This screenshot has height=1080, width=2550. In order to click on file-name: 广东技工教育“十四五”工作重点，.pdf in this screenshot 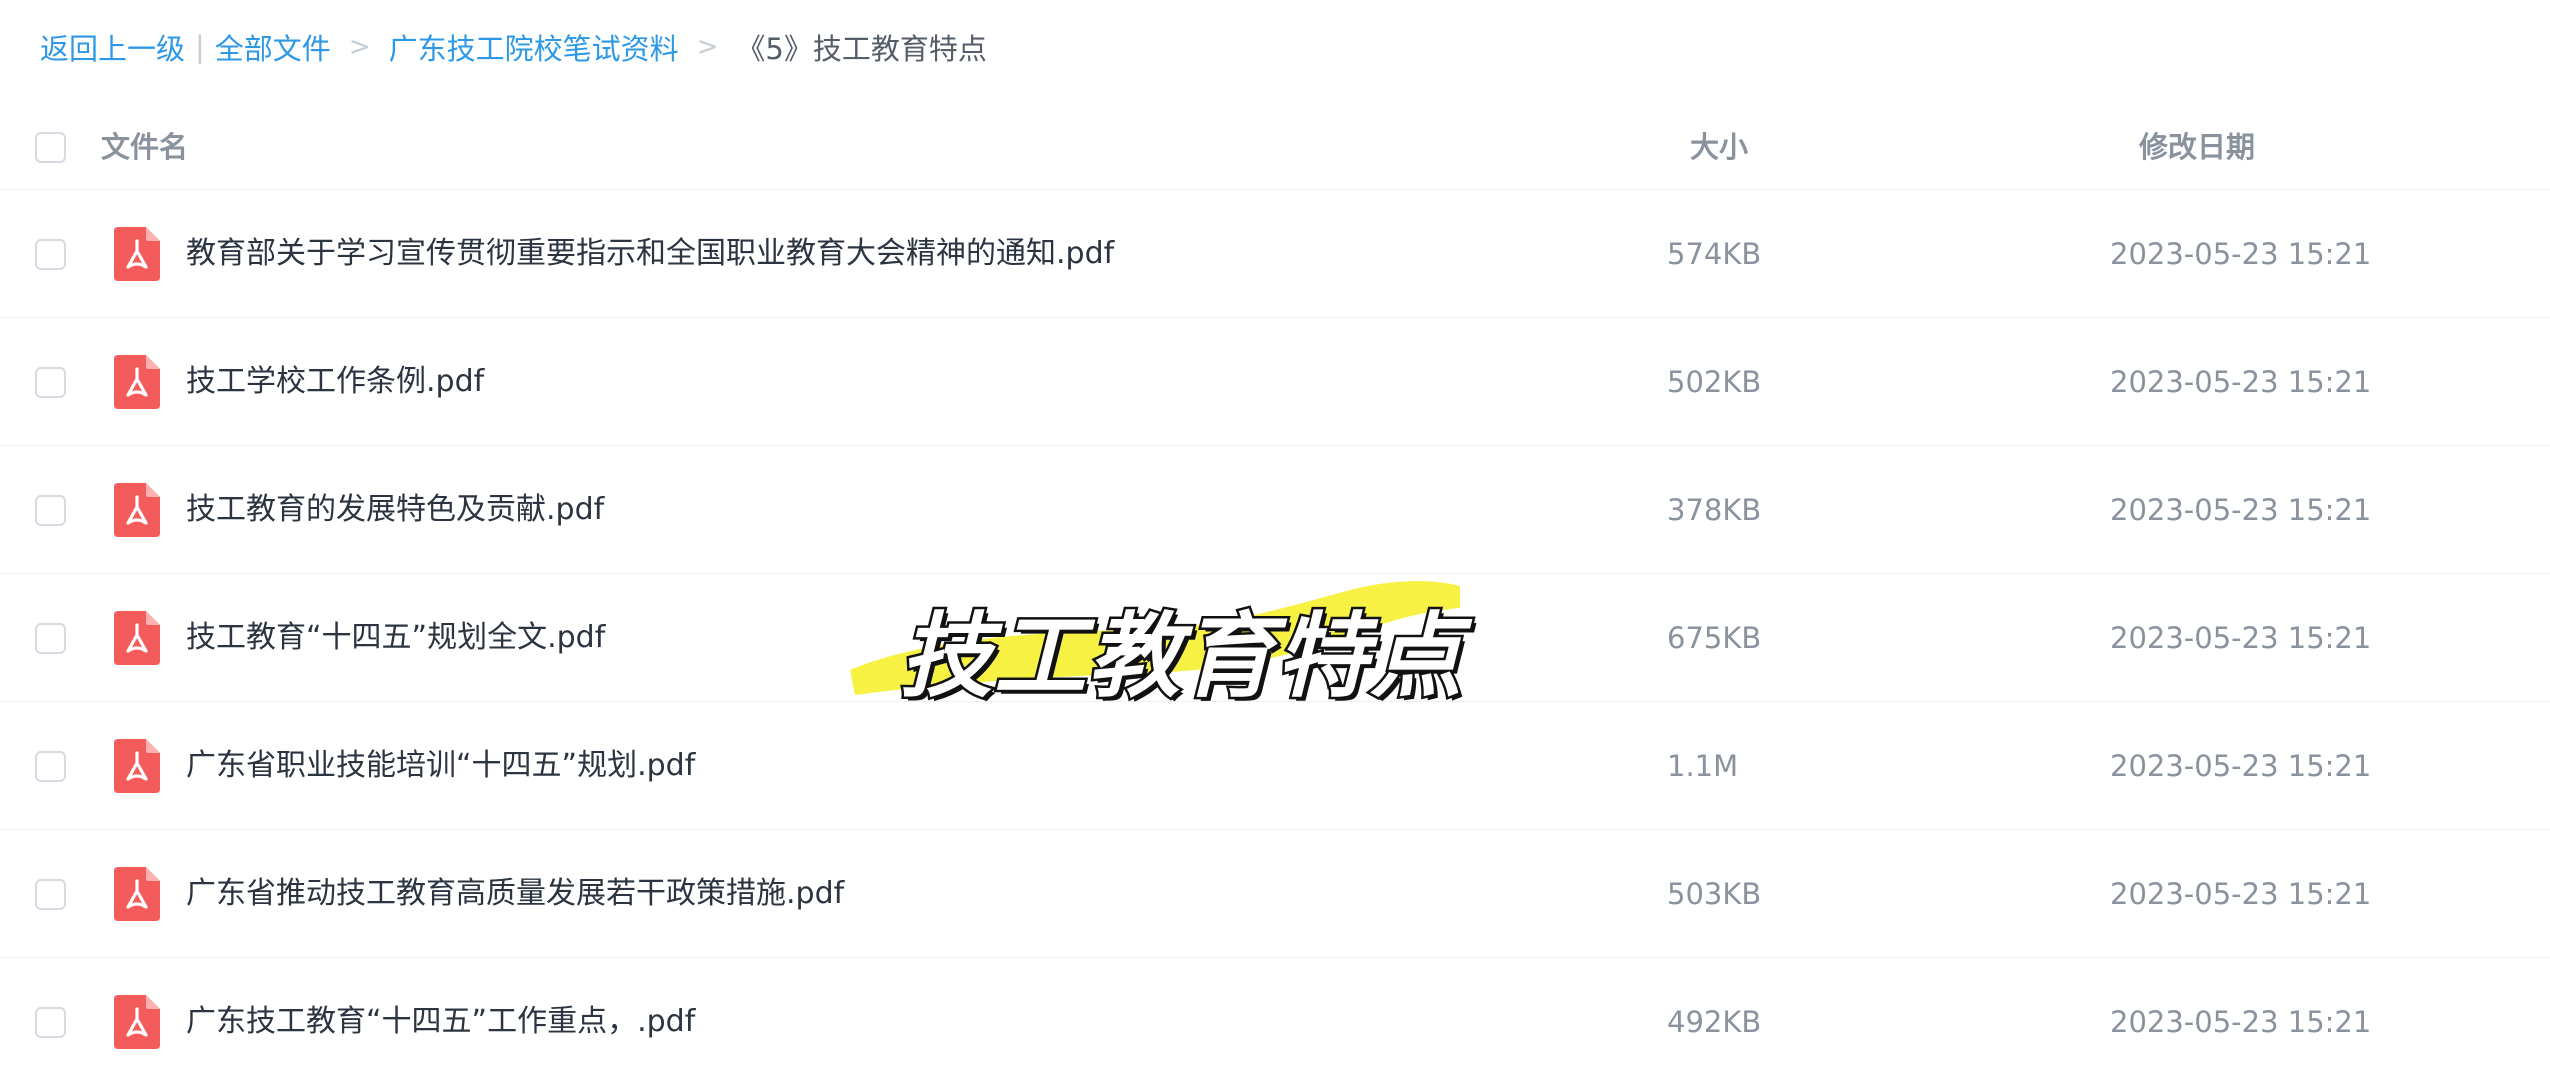, I will do `click(440, 1019)`.